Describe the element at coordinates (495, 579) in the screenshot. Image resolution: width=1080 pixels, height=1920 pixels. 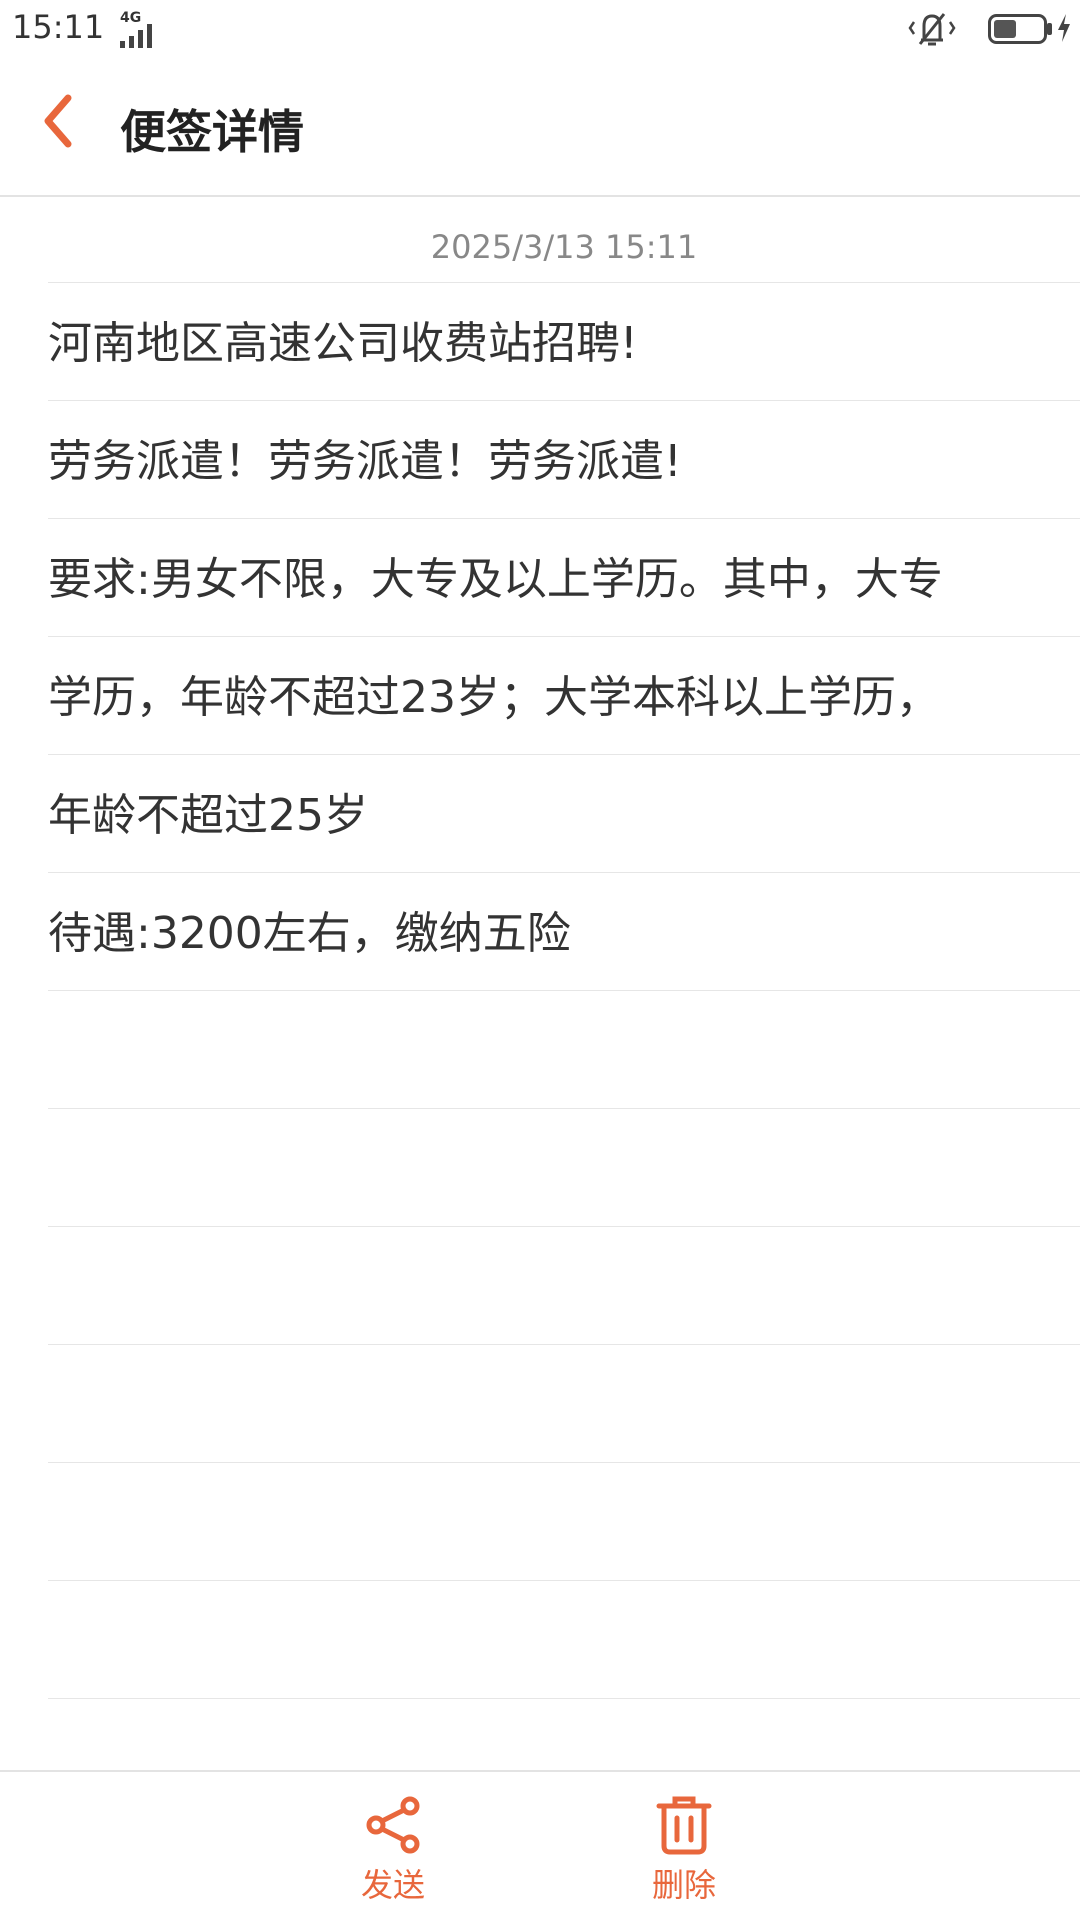
I see `note-line-text: 要求:男女不限，大专及以上学历。其中，大专` at that location.